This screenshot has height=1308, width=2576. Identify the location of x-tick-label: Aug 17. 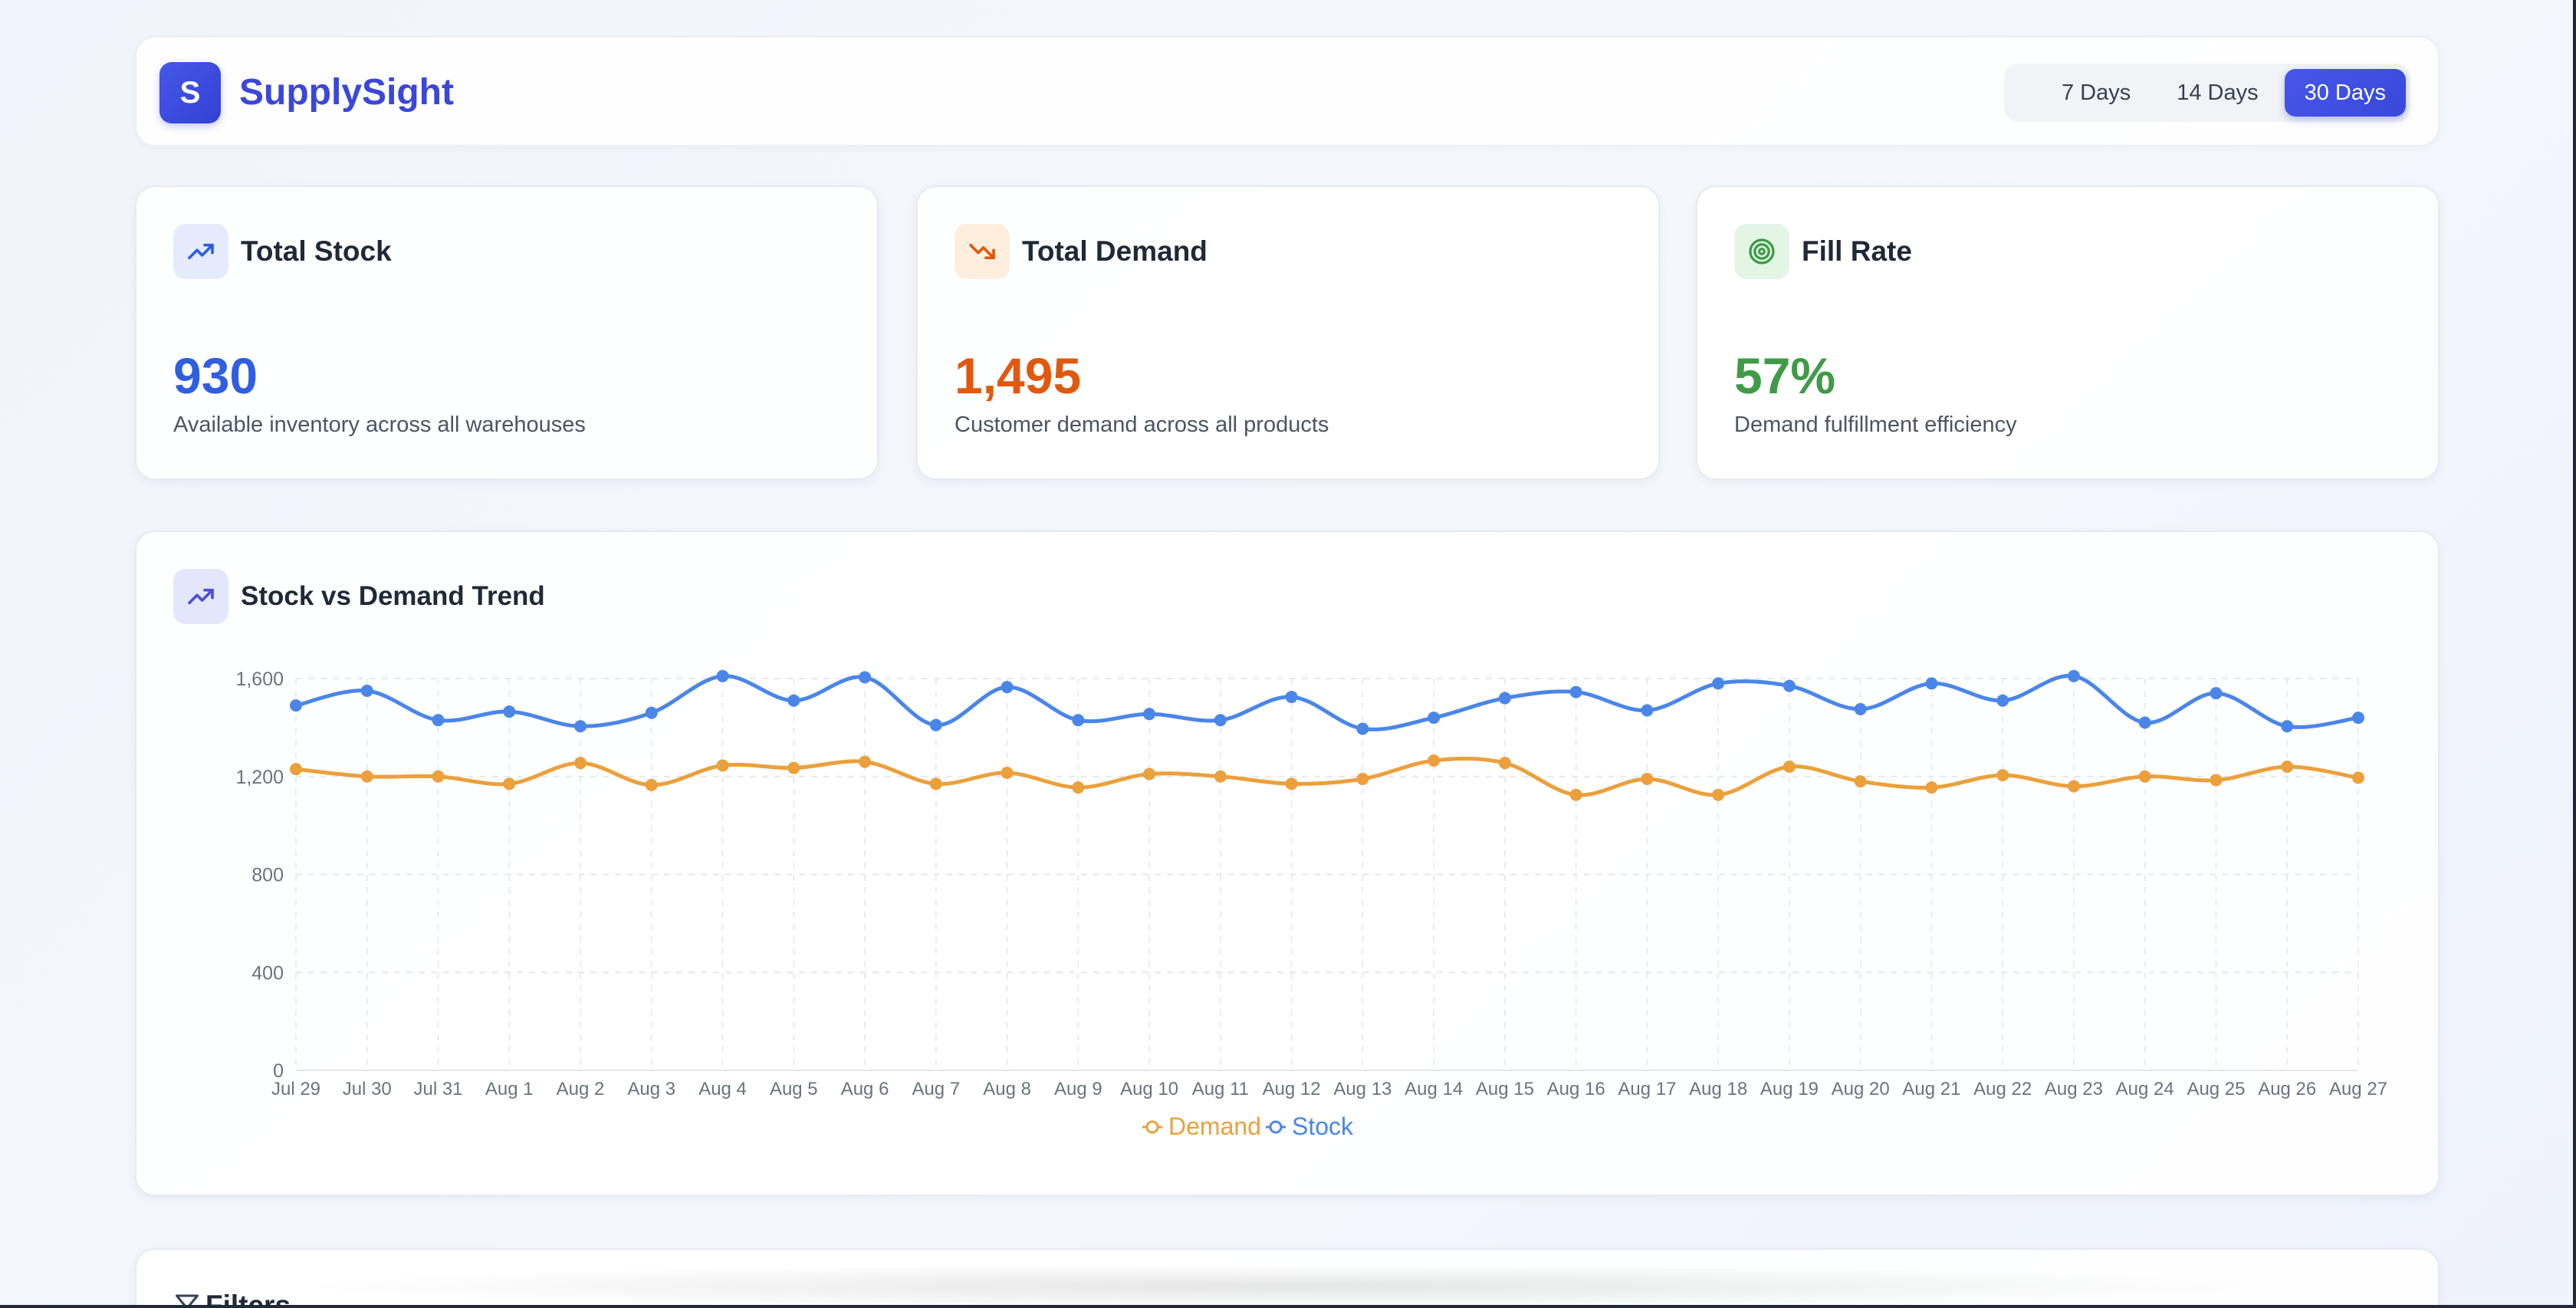
(1647, 1089).